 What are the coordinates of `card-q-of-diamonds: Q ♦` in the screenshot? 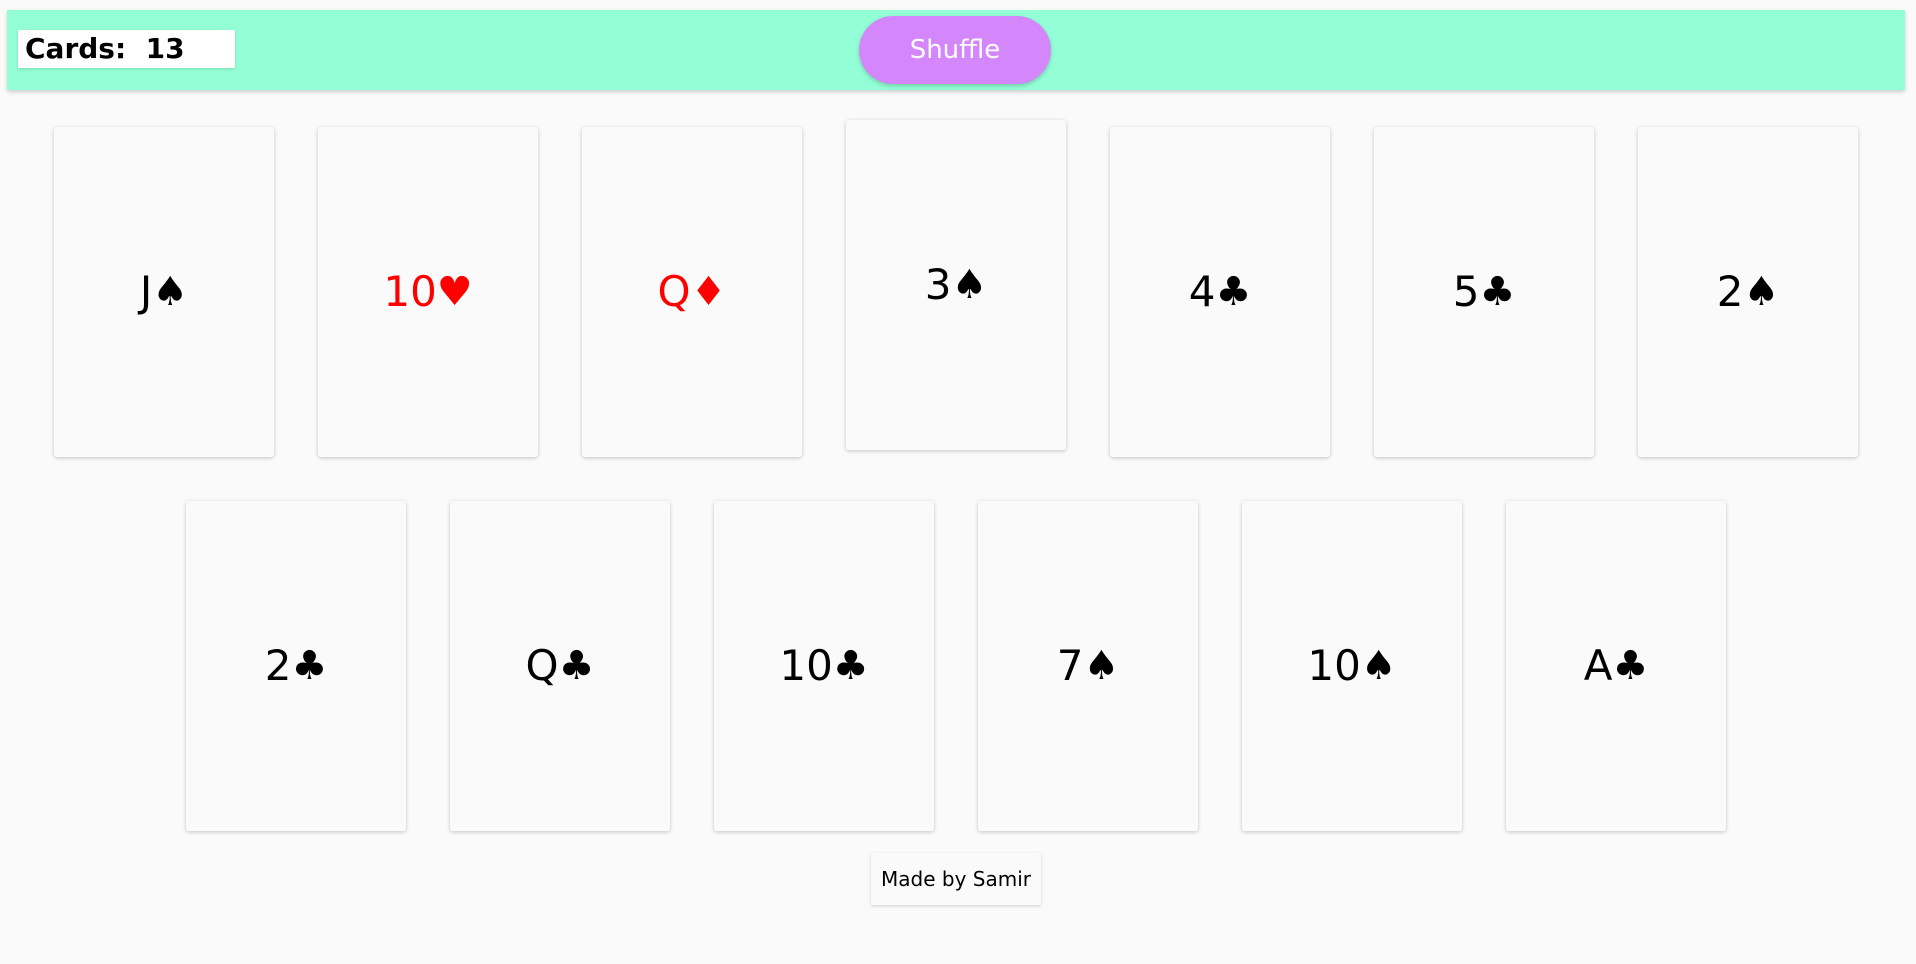 It's located at (692, 292).